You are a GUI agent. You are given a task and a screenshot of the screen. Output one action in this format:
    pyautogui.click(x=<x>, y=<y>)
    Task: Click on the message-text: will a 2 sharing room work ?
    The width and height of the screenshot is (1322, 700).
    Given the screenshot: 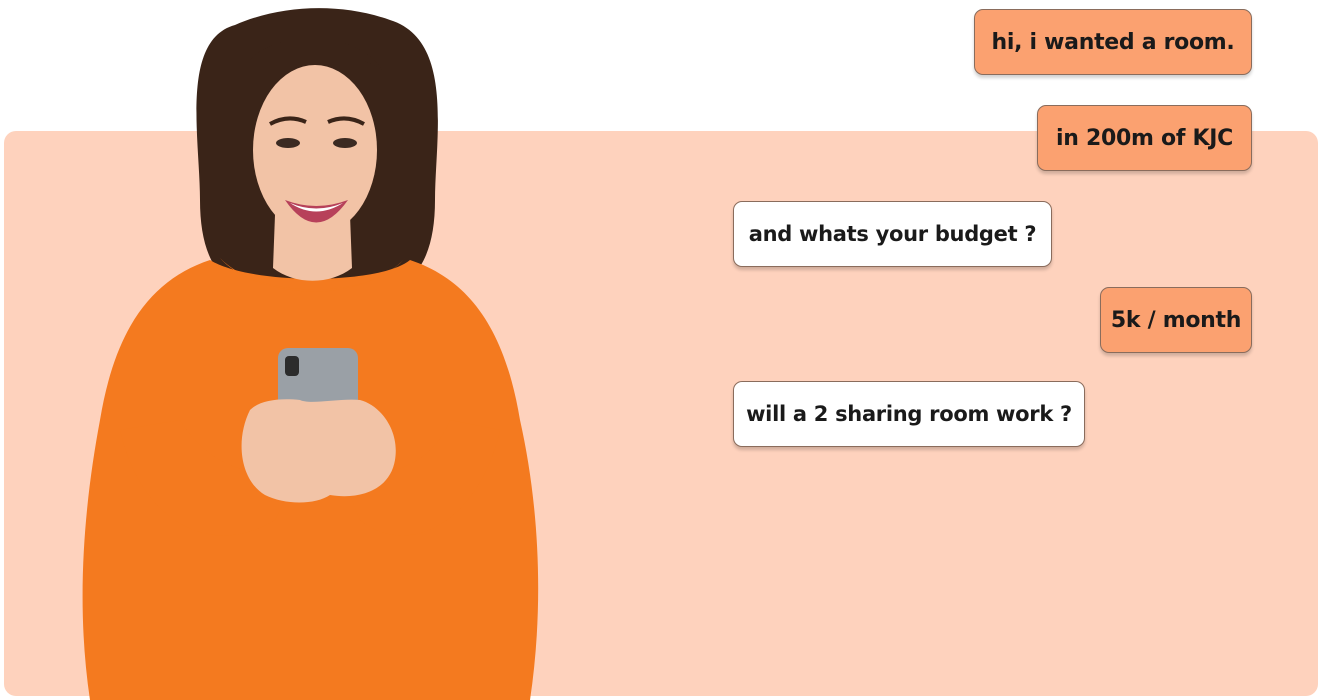 What is the action you would take?
    pyautogui.click(x=909, y=414)
    